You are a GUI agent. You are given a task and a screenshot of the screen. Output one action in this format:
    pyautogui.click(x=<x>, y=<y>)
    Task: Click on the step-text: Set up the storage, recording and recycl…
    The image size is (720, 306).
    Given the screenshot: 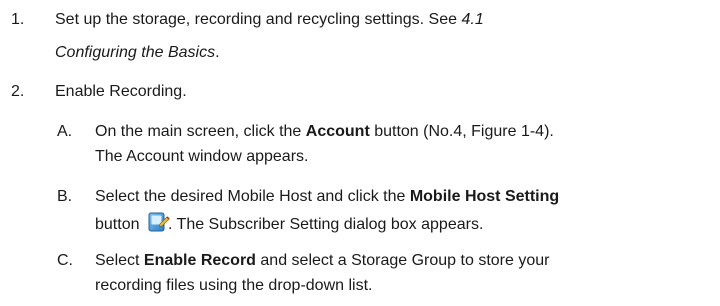 What is the action you would take?
    pyautogui.click(x=269, y=20)
    